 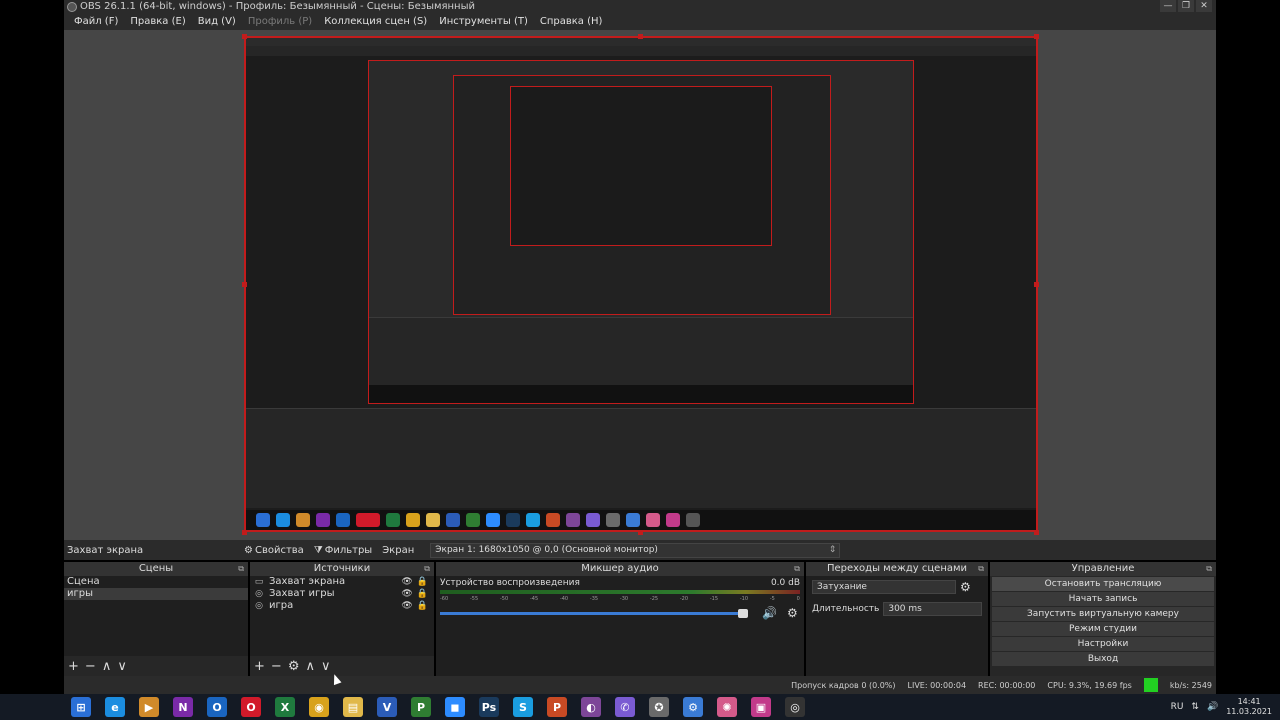 What do you see at coordinates (571, 22) in the screenshot?
I see `menu-help: Справка (H)` at bounding box center [571, 22].